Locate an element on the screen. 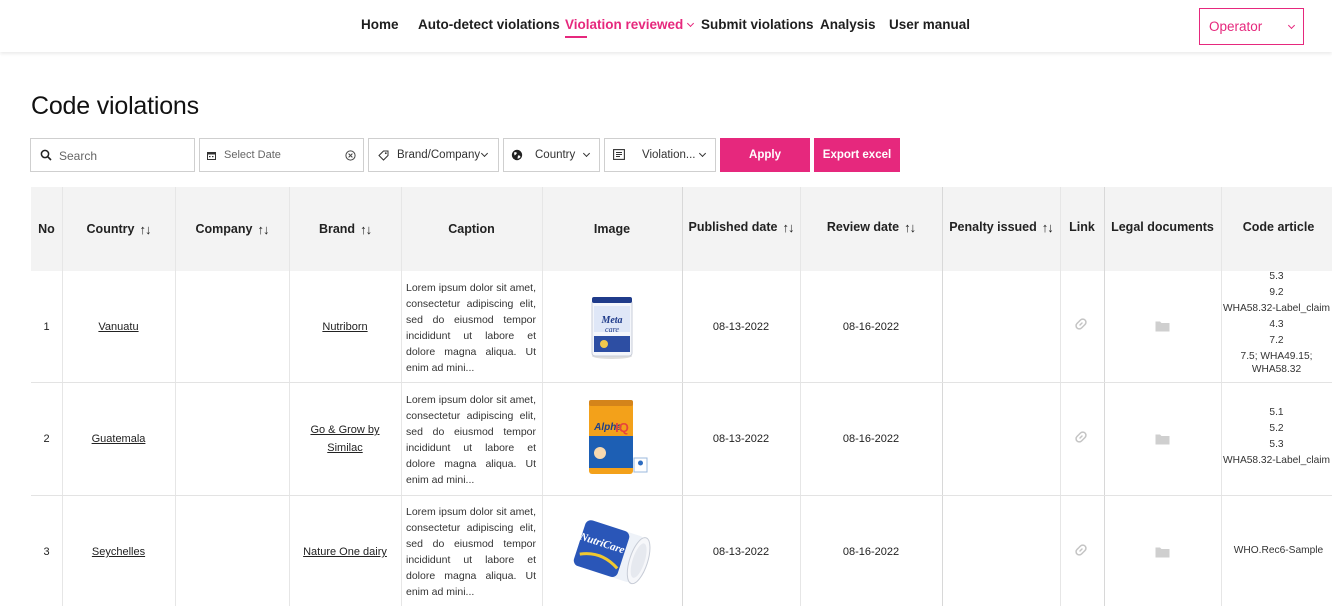 The width and height of the screenshot is (1332, 606). svg-text: IQ is located at coordinates (622, 427).